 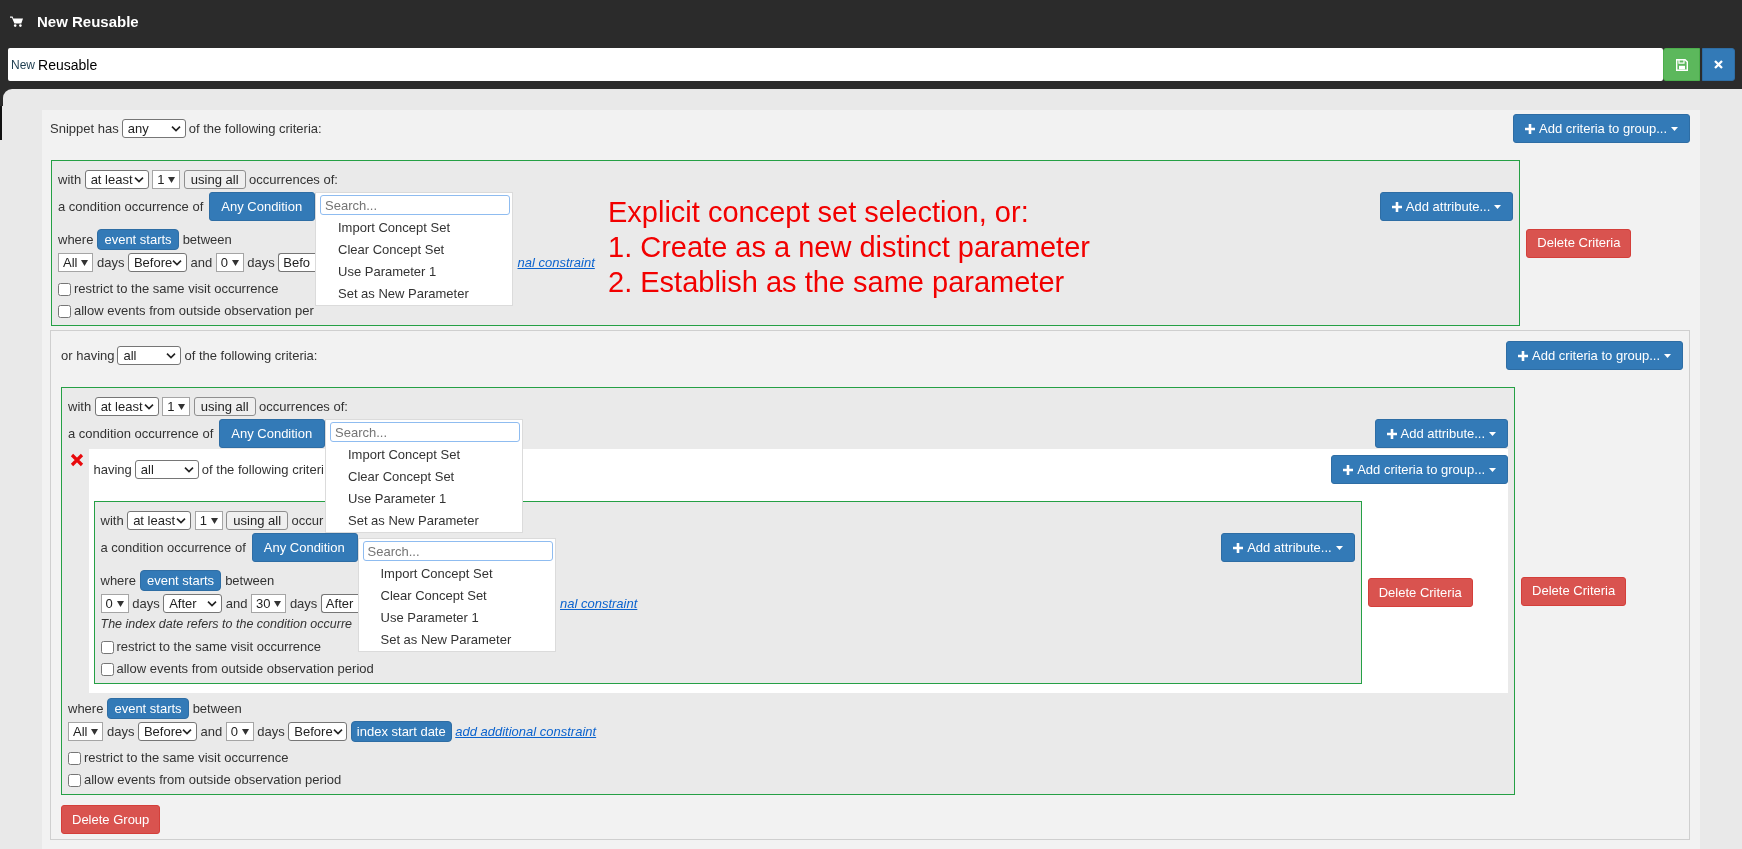 What do you see at coordinates (307, 520) in the screenshot?
I see `label: occur` at bounding box center [307, 520].